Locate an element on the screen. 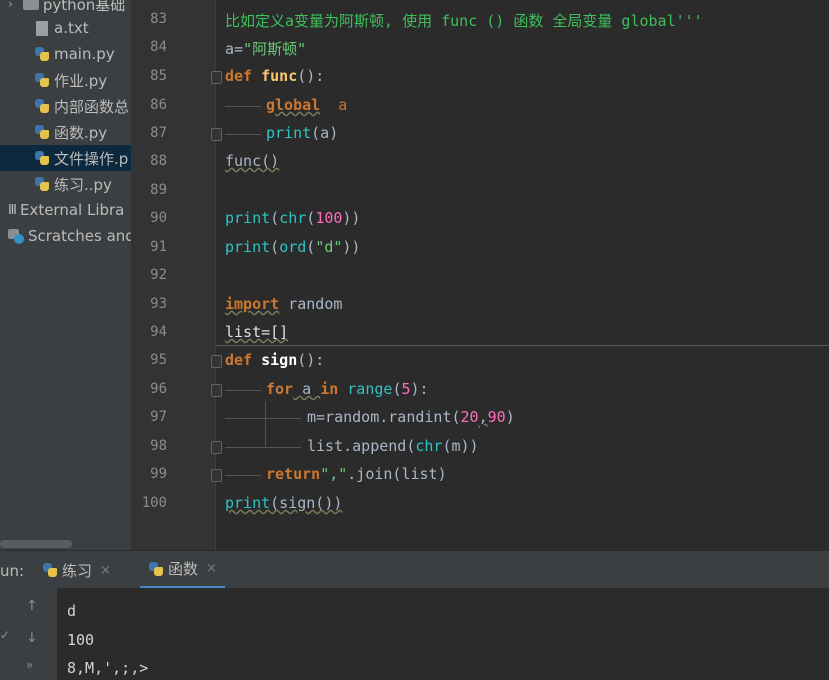  tree-item-label: 练习..py is located at coordinates (83, 184).